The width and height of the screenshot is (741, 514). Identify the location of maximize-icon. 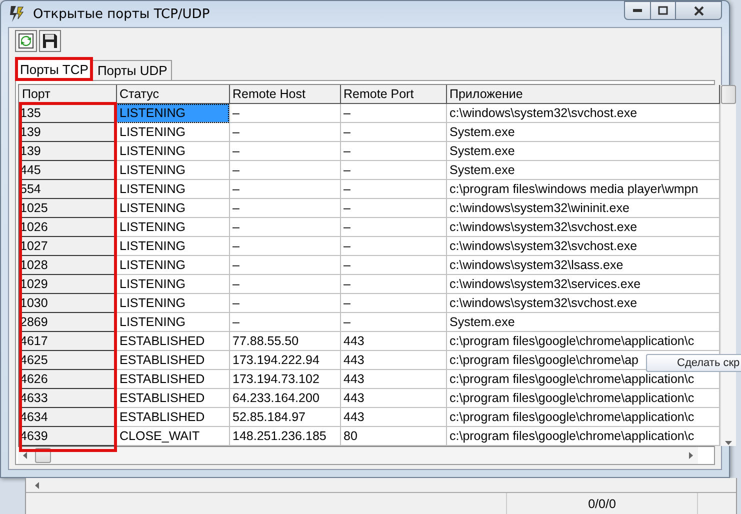
(663, 10).